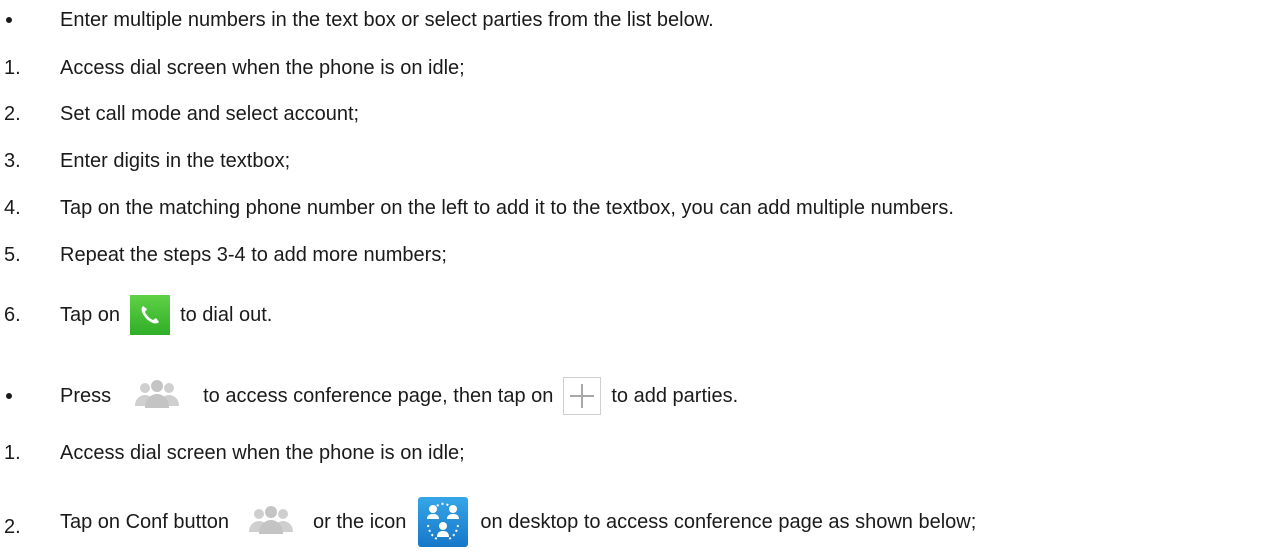  Describe the element at coordinates (582, 396) in the screenshot. I see `plus-icon` at that location.